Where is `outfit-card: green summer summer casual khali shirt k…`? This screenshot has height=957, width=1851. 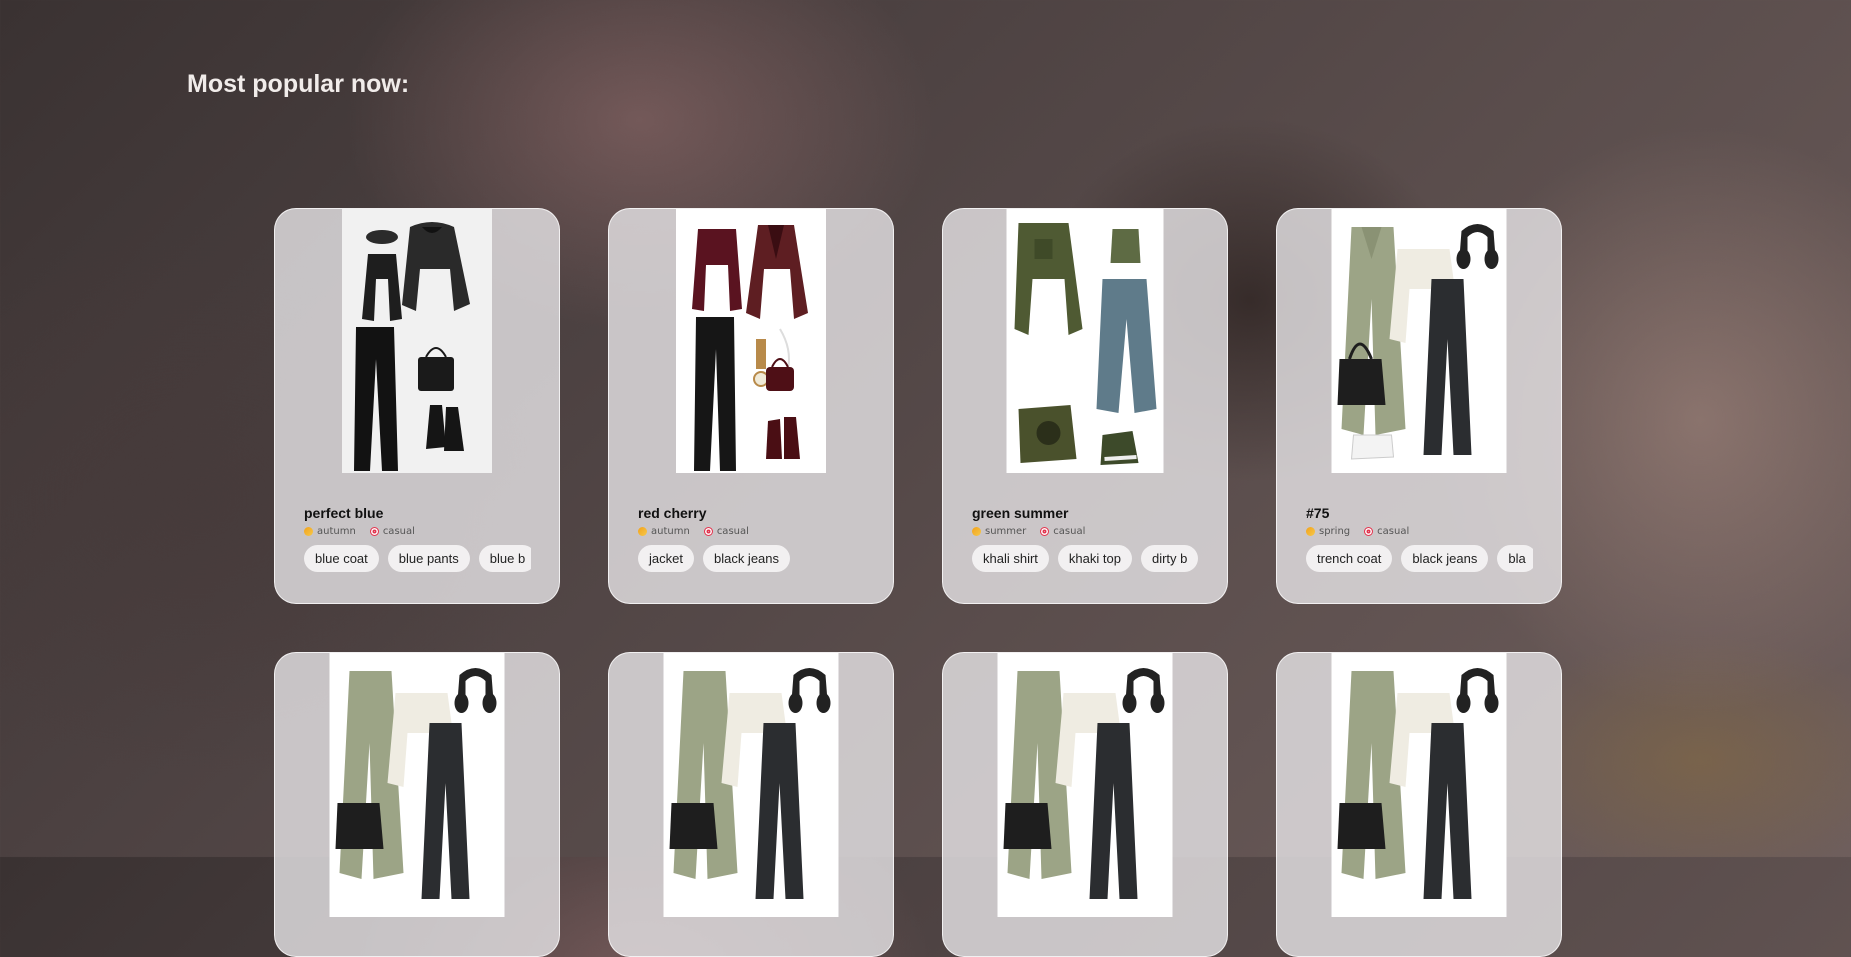
outfit-card: green summer summer casual khali shirt k… is located at coordinates (1085, 406).